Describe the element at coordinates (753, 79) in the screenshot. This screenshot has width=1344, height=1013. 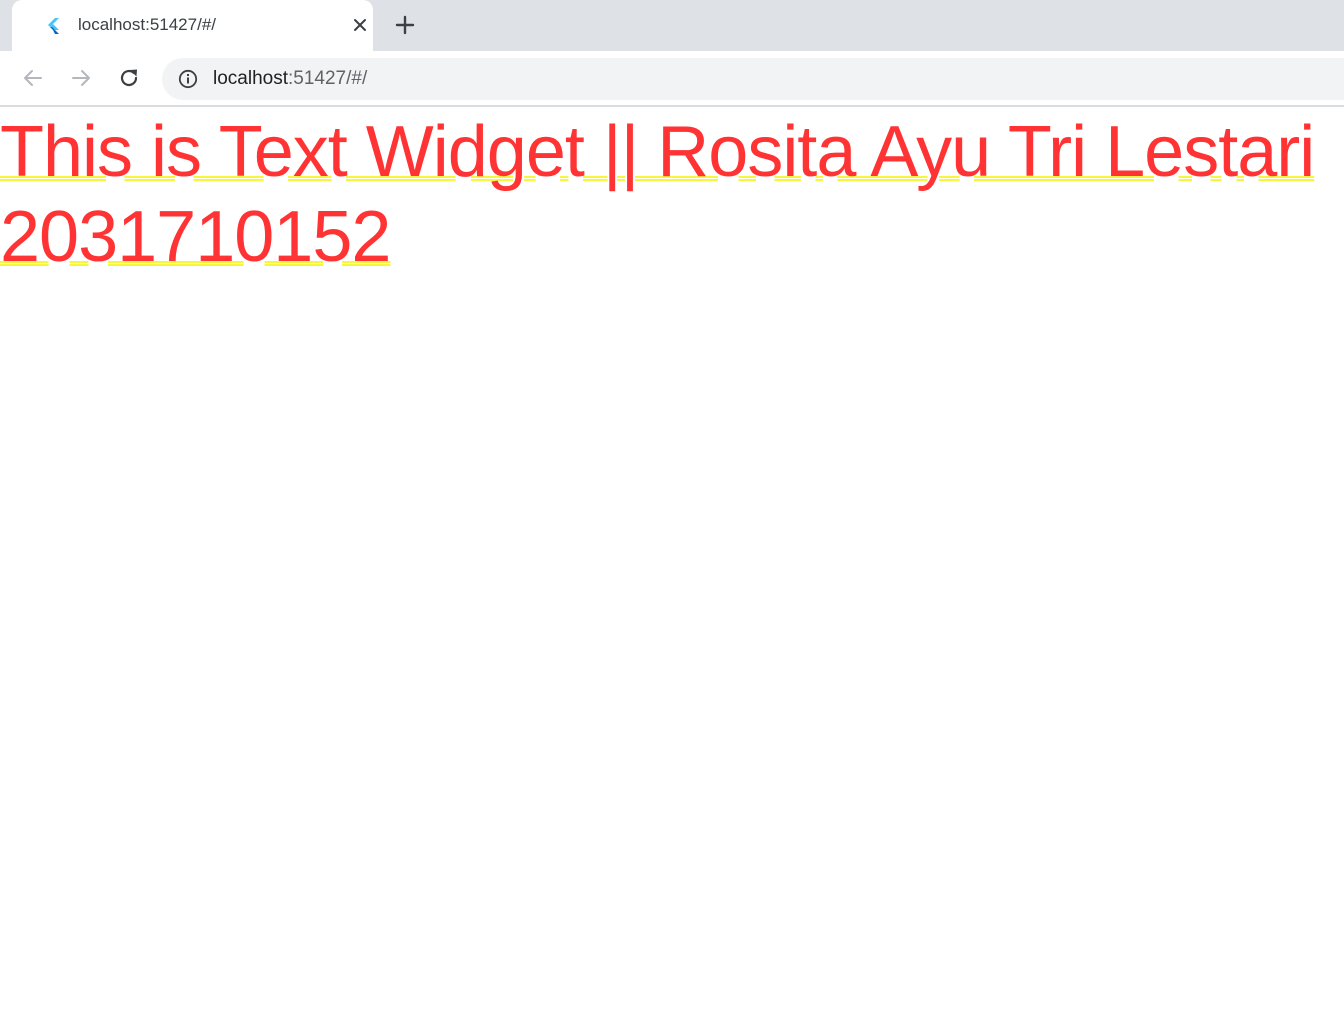
I see `address-bar: localhost:51427/#/` at that location.